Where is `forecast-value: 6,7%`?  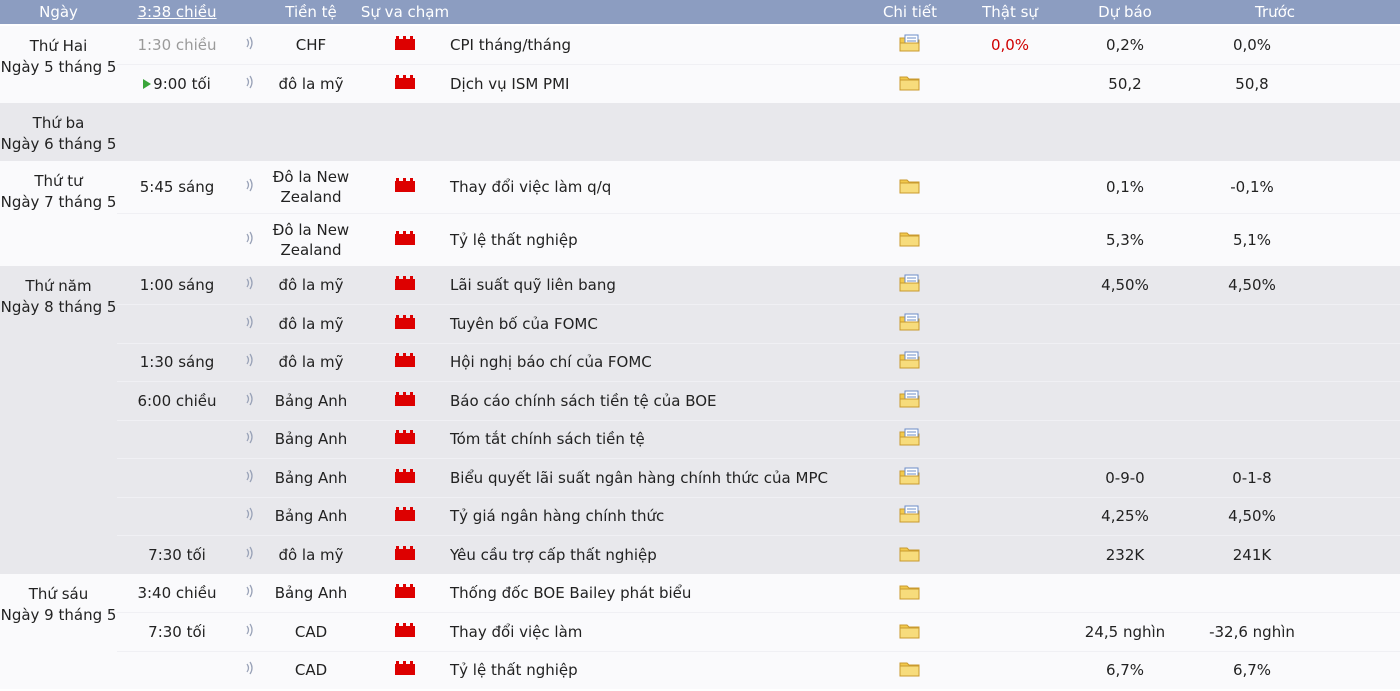
forecast-value: 6,7% is located at coordinates (1125, 670).